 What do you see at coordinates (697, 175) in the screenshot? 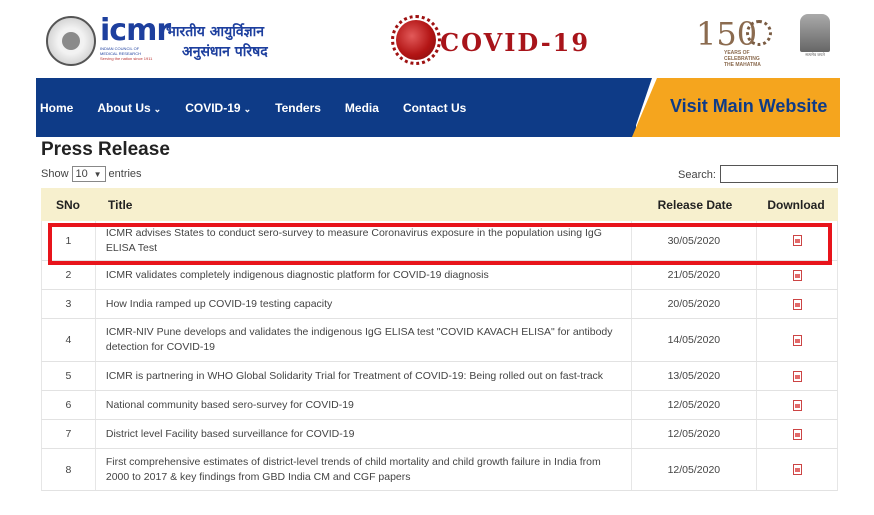
I see `search-label: Search:` at bounding box center [697, 175].